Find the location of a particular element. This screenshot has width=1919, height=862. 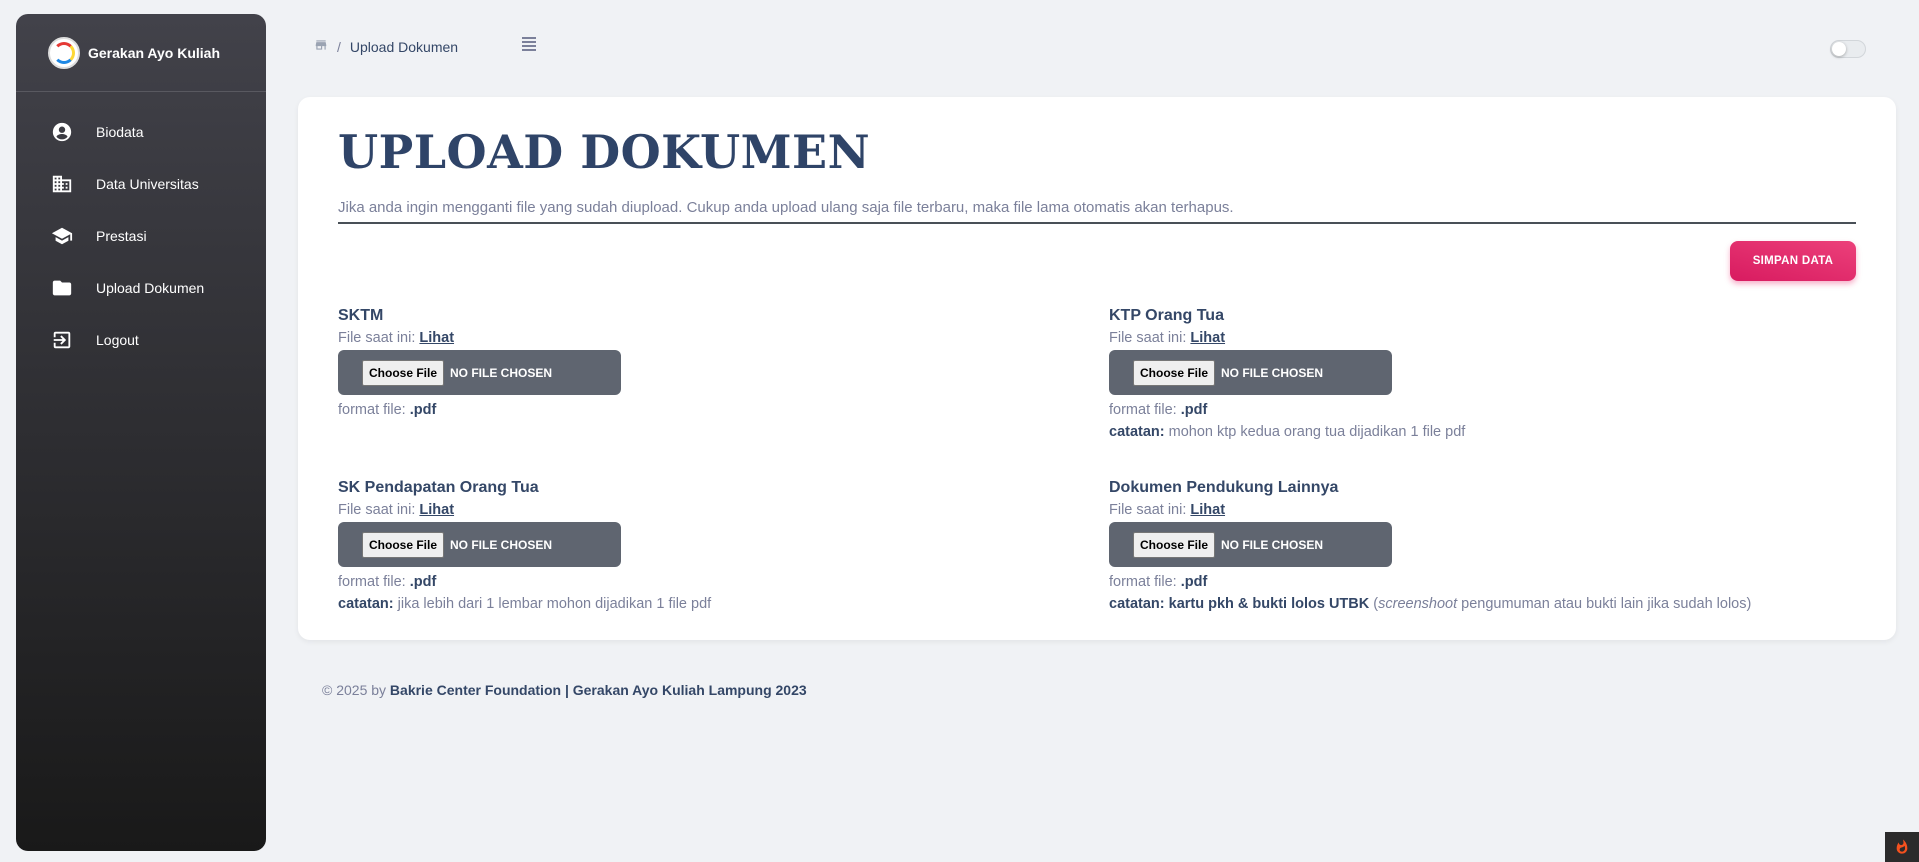

sidebar-brand: Gerakan Ayo Kuliah is located at coordinates (141, 53).